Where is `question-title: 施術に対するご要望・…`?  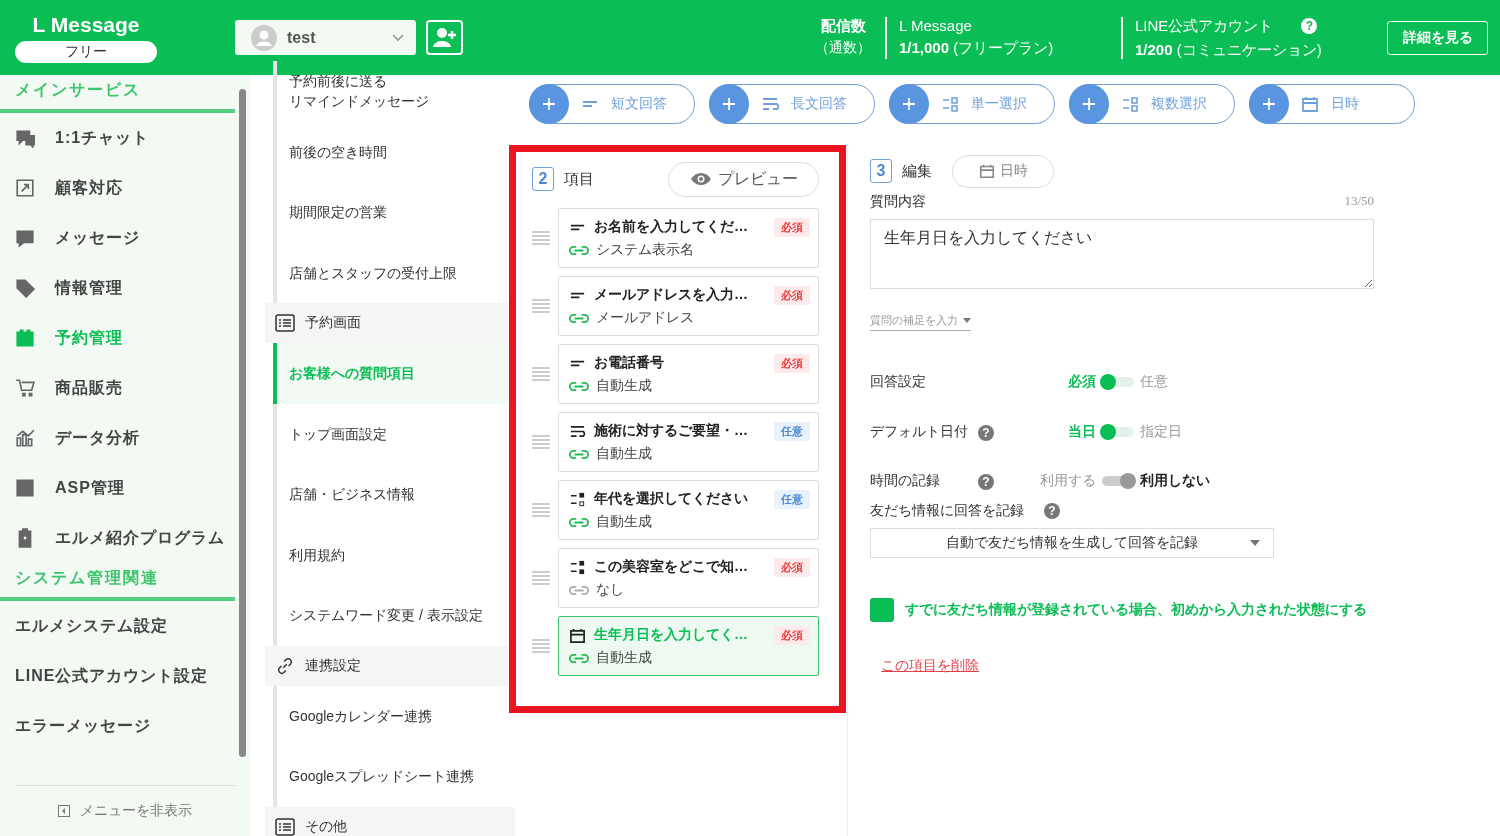
question-title: 施術に対するご要望・… is located at coordinates (671, 431).